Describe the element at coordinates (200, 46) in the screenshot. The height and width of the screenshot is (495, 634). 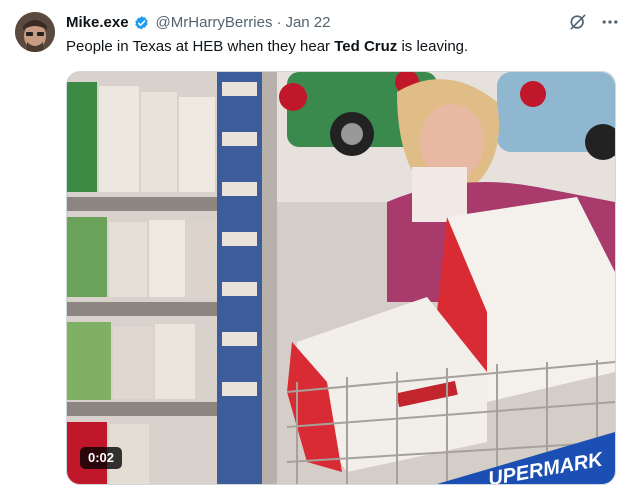
I see `tweet-text-before: People in Texas at HEB when they hear` at that location.